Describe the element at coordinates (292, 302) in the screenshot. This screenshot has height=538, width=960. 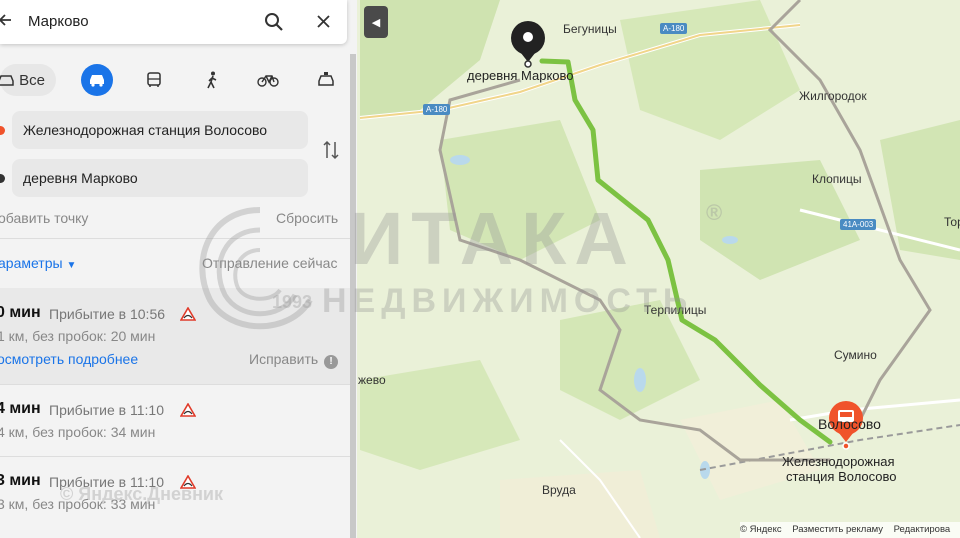
I see `watermark-year: 1993` at that location.